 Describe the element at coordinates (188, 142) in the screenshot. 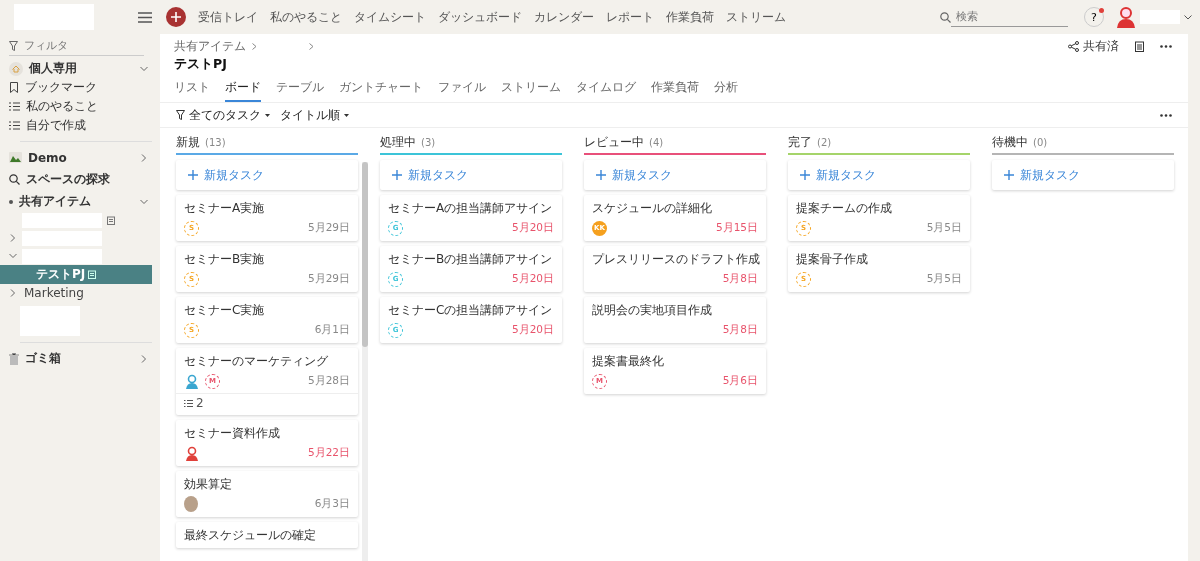

I see `column-title: 新規` at that location.